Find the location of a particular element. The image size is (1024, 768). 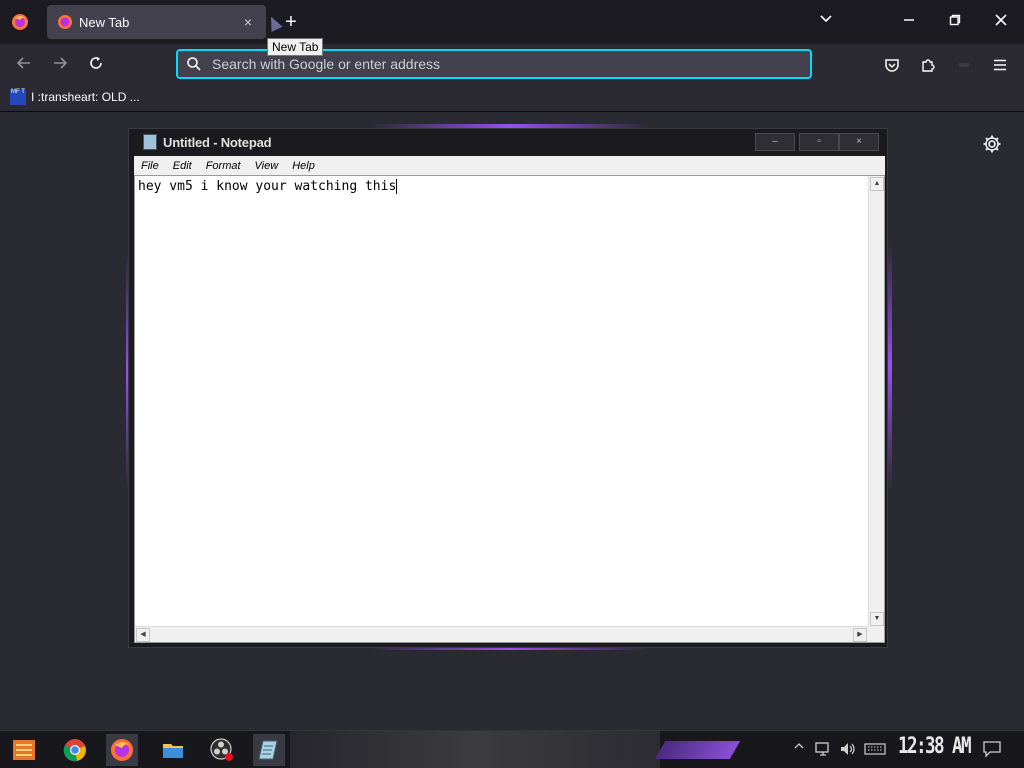

back-button is located at coordinates (24, 65).